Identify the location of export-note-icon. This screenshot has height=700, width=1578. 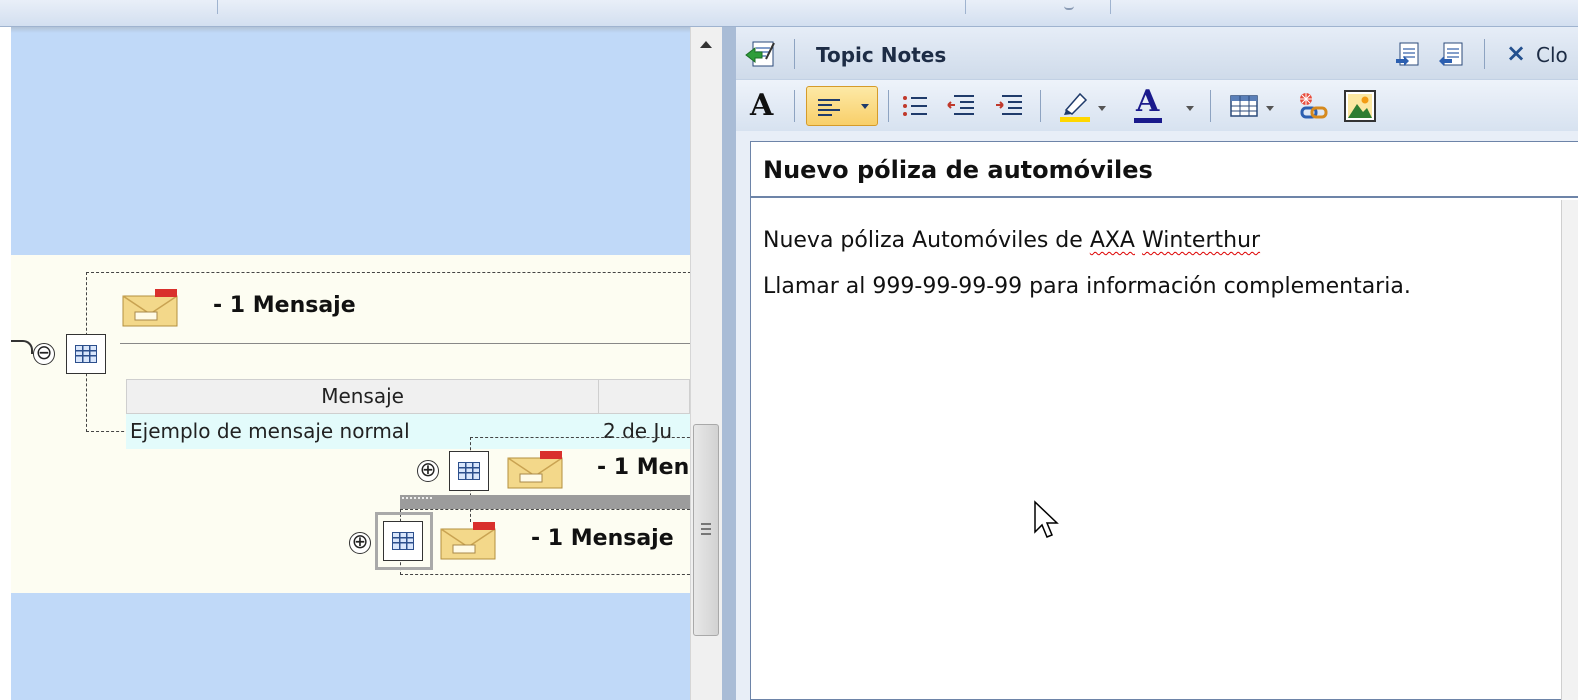
(1408, 55).